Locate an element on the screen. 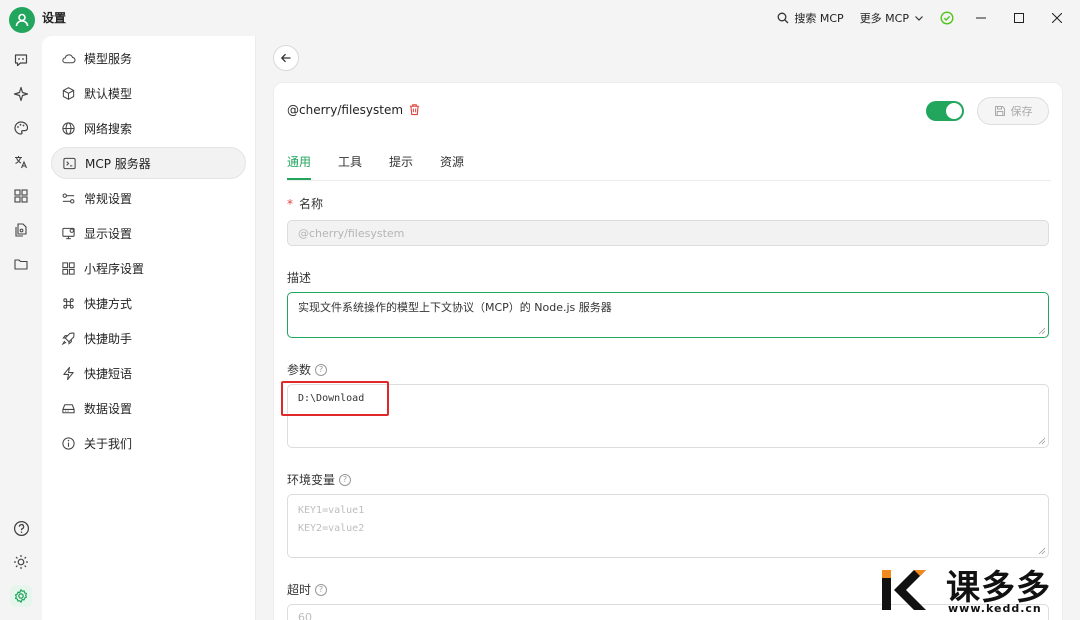 The height and width of the screenshot is (620, 1080). menu-item-display-settings: 显示设置 is located at coordinates (148, 233).